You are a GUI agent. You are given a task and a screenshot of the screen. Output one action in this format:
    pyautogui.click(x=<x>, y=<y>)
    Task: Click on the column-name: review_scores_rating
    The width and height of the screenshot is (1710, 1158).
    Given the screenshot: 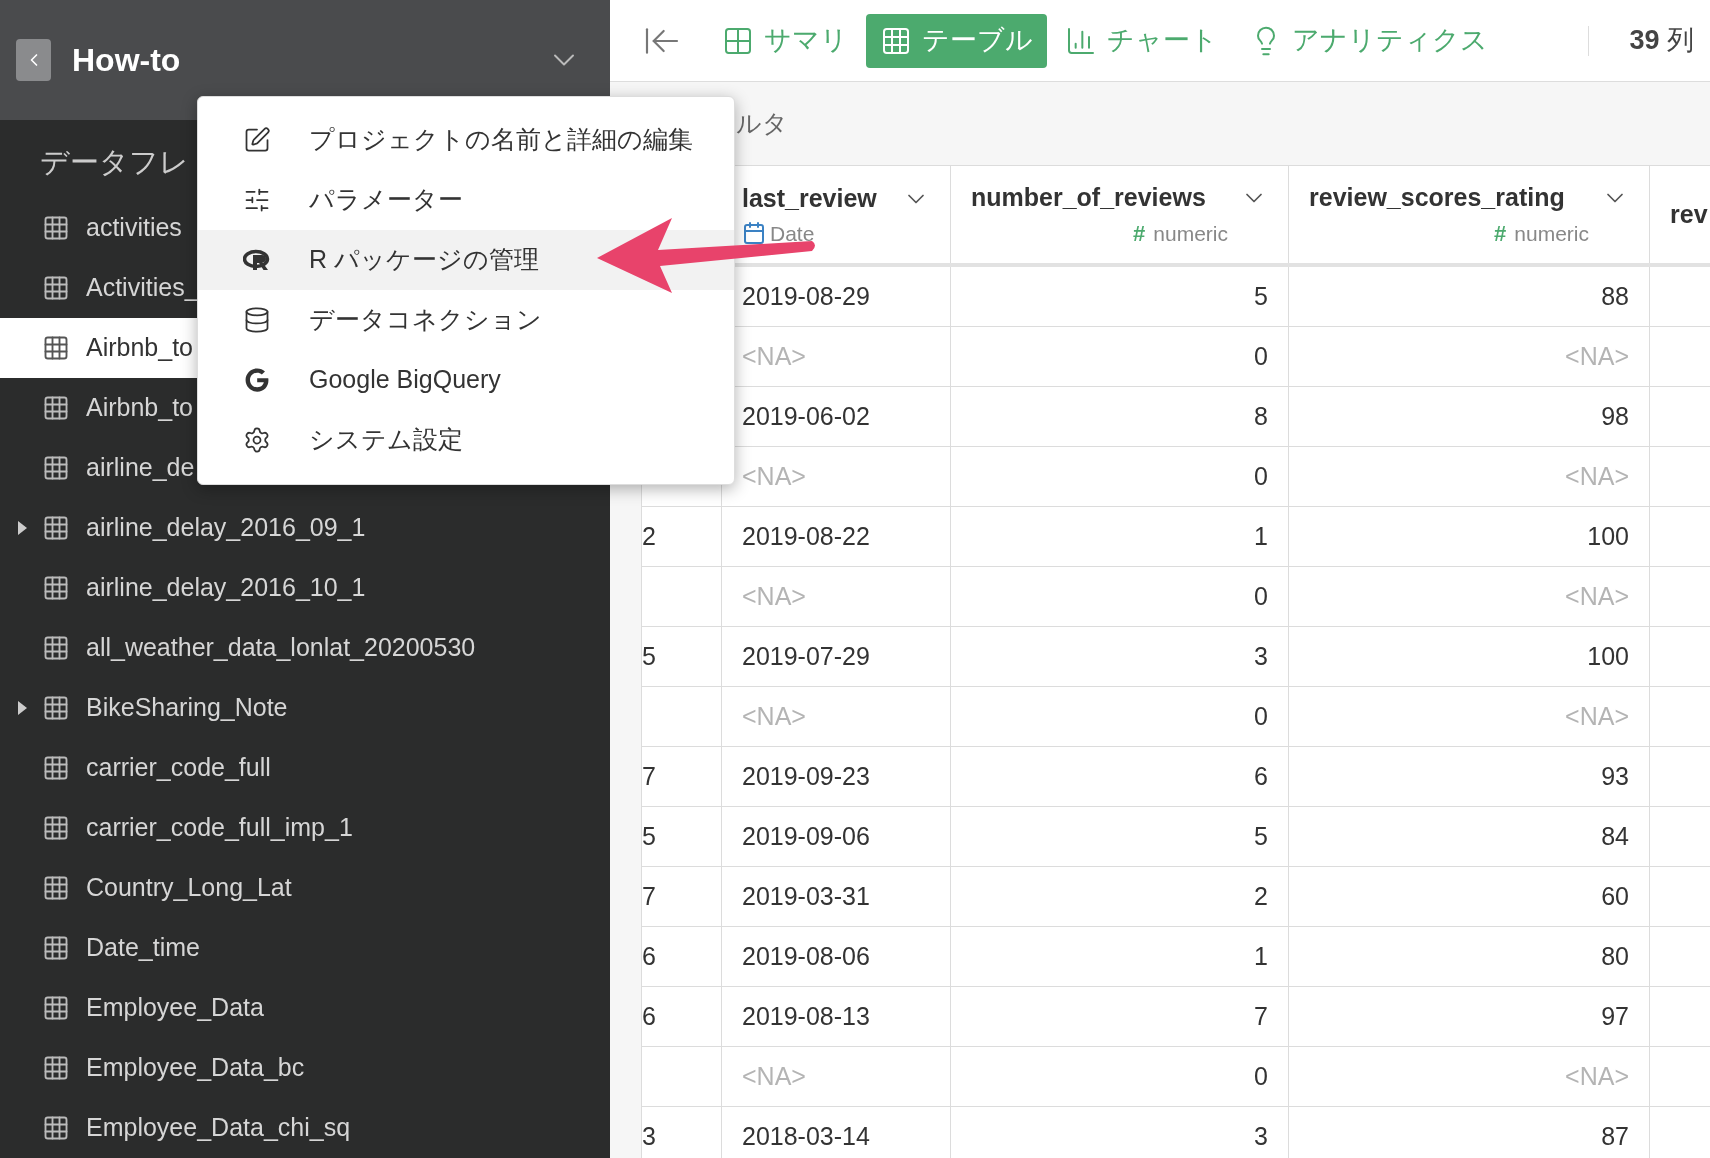 What is the action you would take?
    pyautogui.click(x=1437, y=198)
    